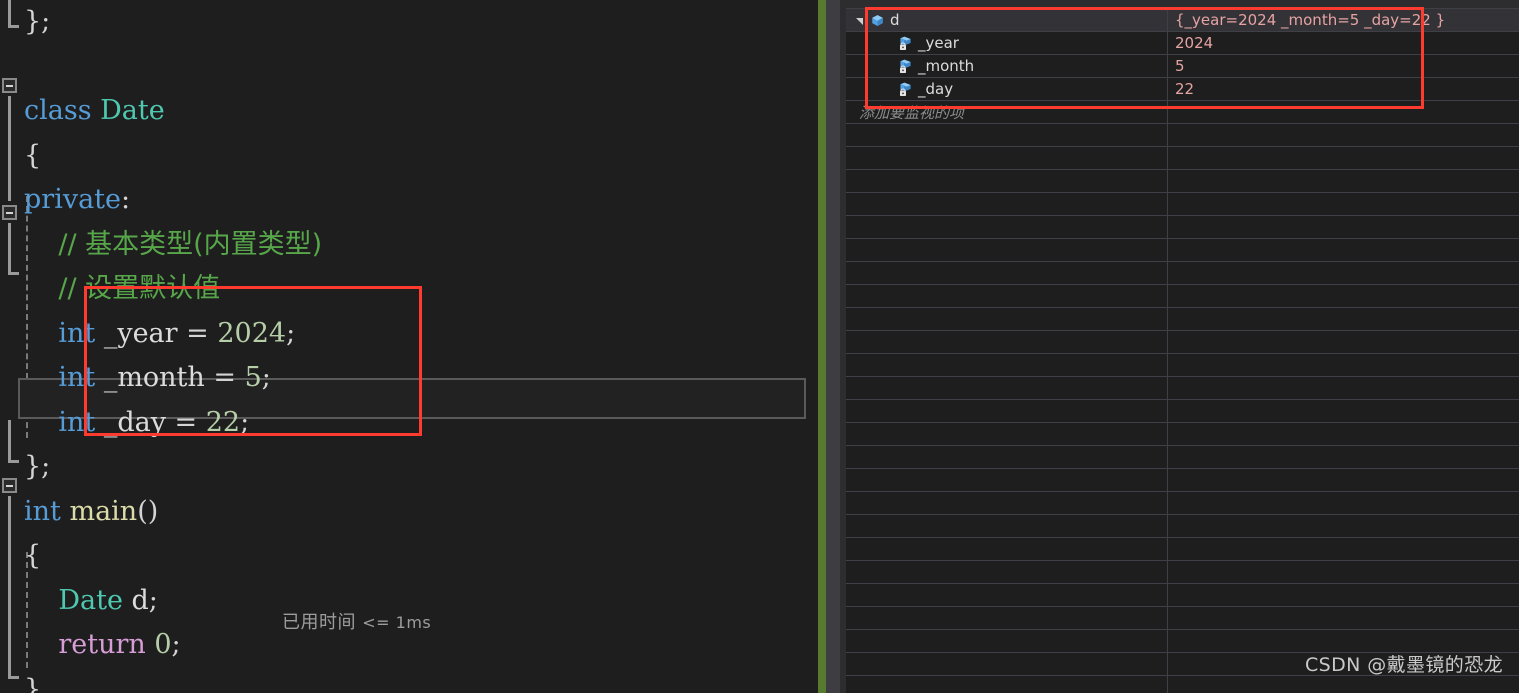  What do you see at coordinates (1343, 89) in the screenshot?
I see `watch-value-cell: 22` at bounding box center [1343, 89].